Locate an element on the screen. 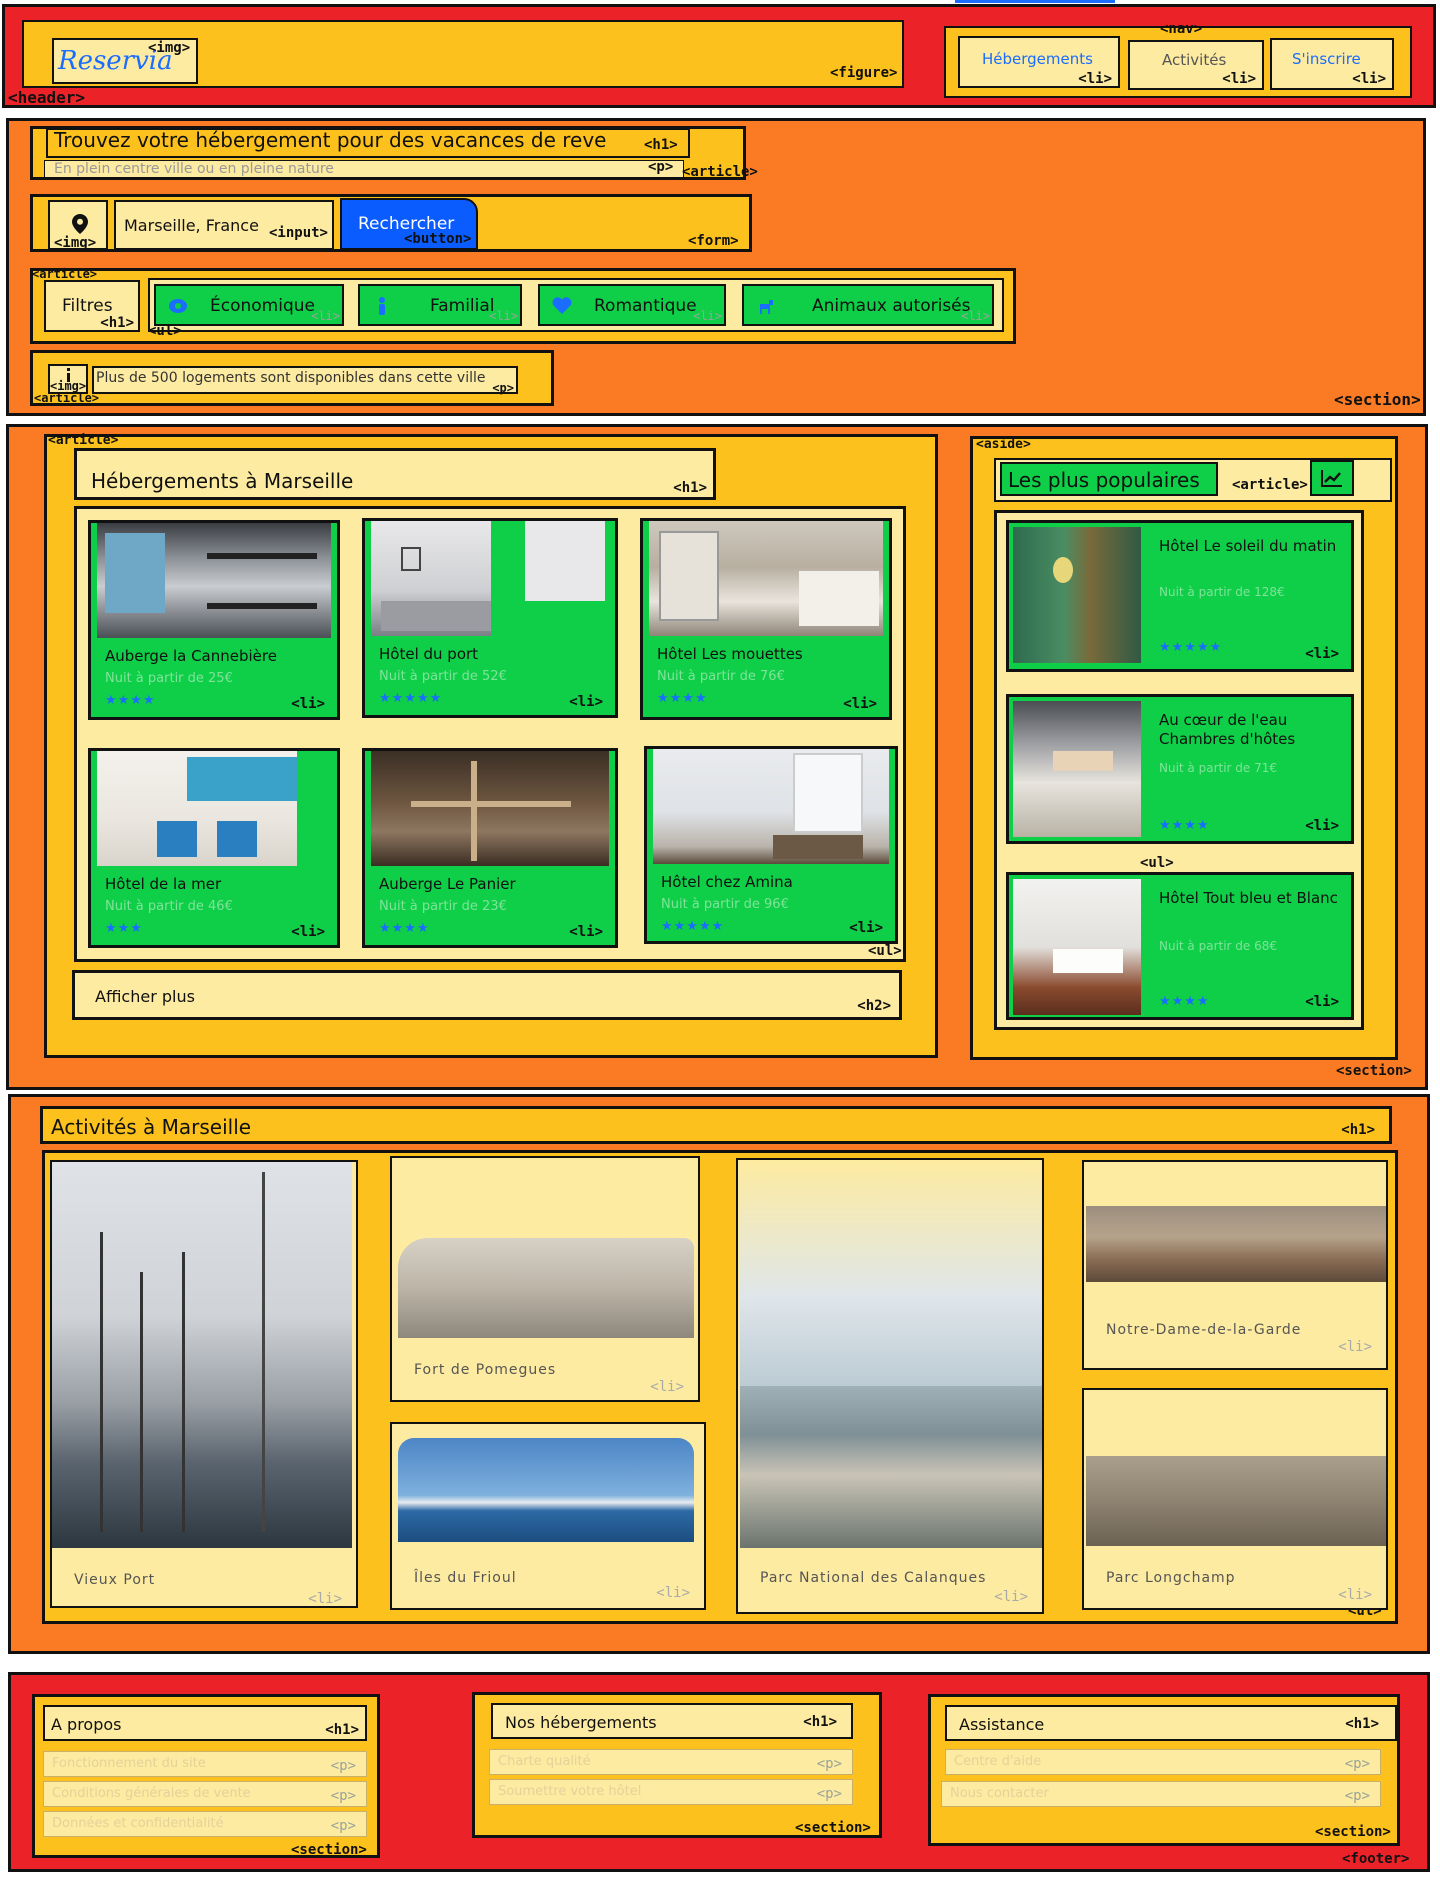 The image size is (1440, 1884). activity-item: Vieux Port <li> is located at coordinates (204, 1384).